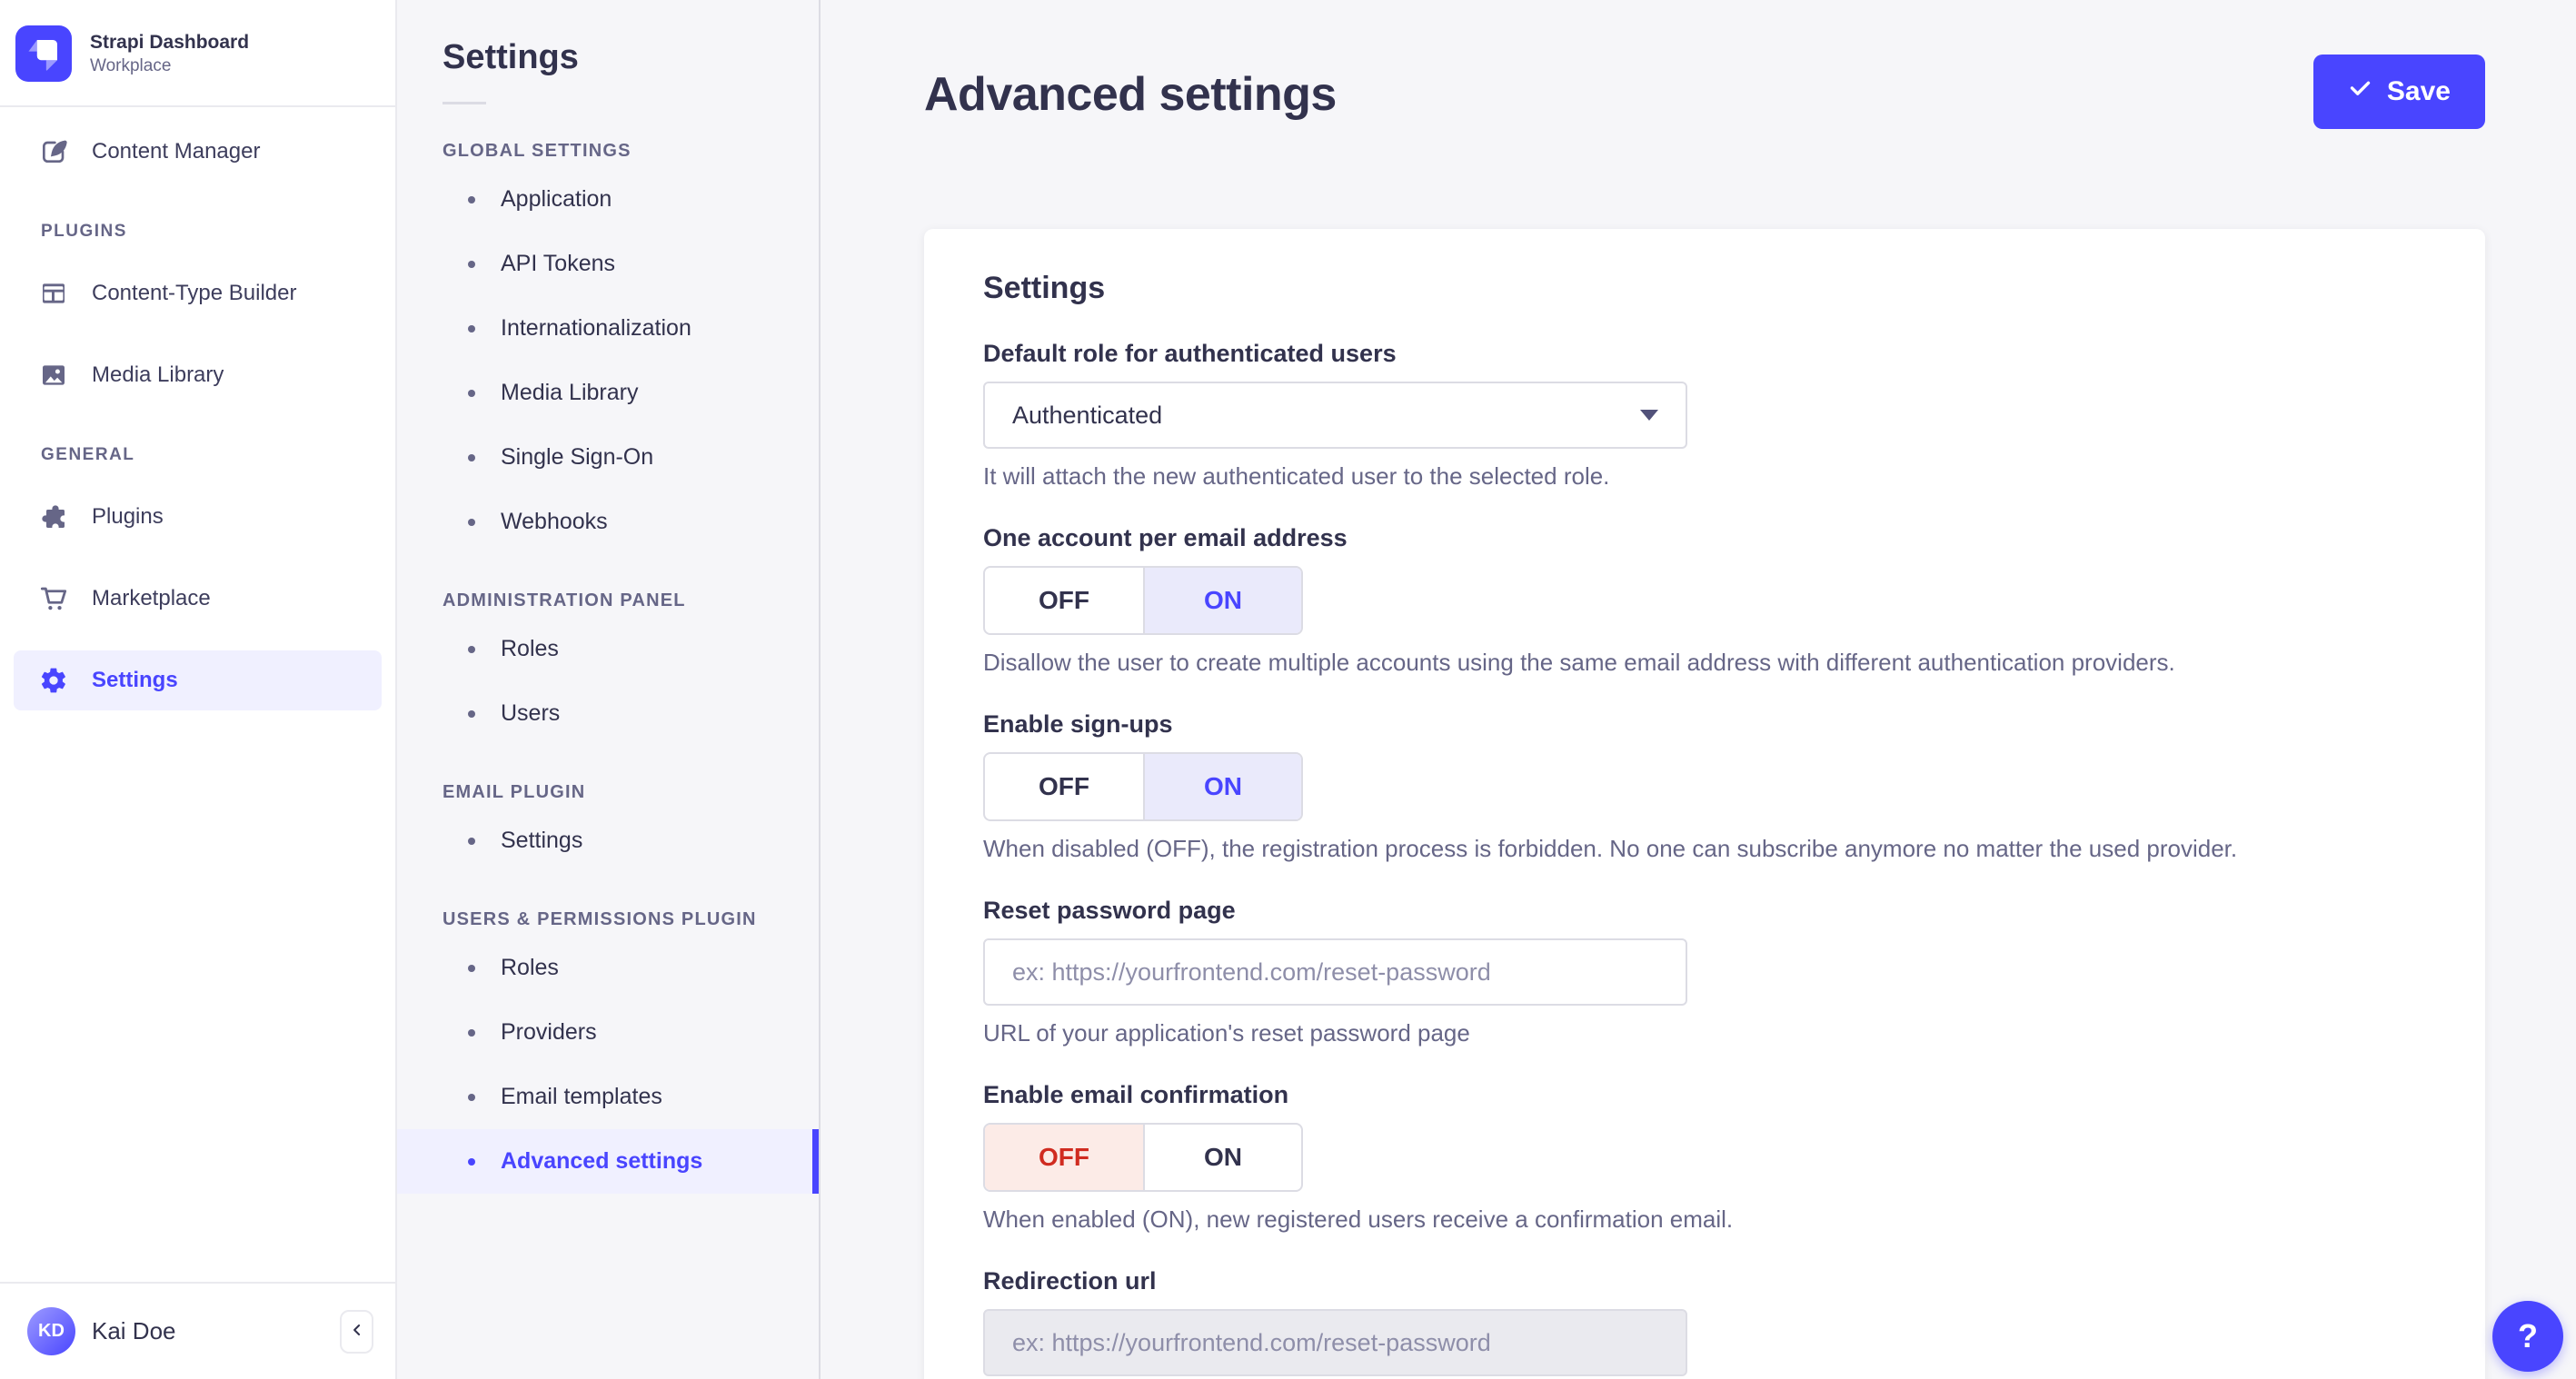 This screenshot has height=1379, width=2576. I want to click on field-redirection-url: Redirection url, so click(1704, 1321).